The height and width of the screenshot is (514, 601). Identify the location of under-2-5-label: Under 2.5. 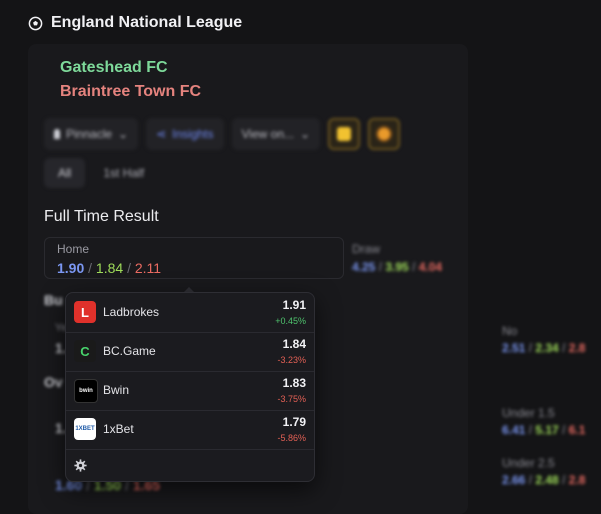
(528, 463).